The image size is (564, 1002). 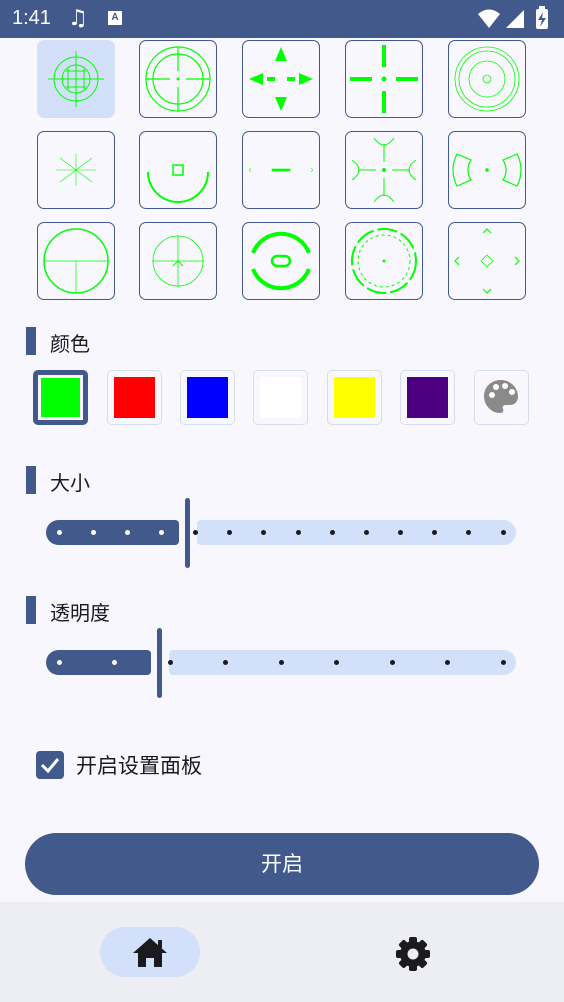 I want to click on size-slider, so click(x=281, y=533).